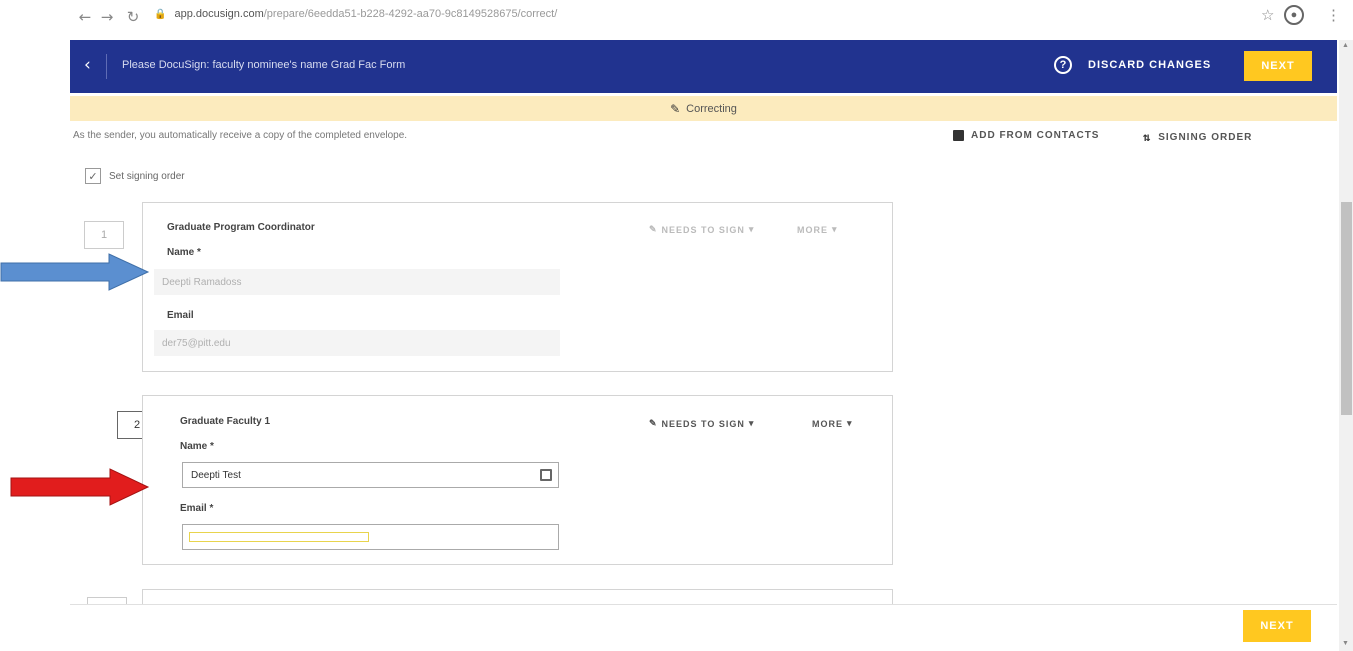 The height and width of the screenshot is (651, 1353). Describe the element at coordinates (357, 282) in the screenshot. I see `name-field: Deepti Ramadoss` at that location.